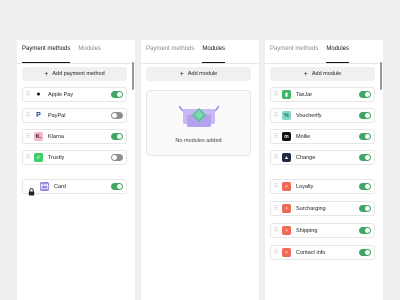 This screenshot has height=300, width=400. What do you see at coordinates (322, 186) in the screenshot?
I see `list-item-loyalty: ⠿ ⁘ Loyalty` at bounding box center [322, 186].